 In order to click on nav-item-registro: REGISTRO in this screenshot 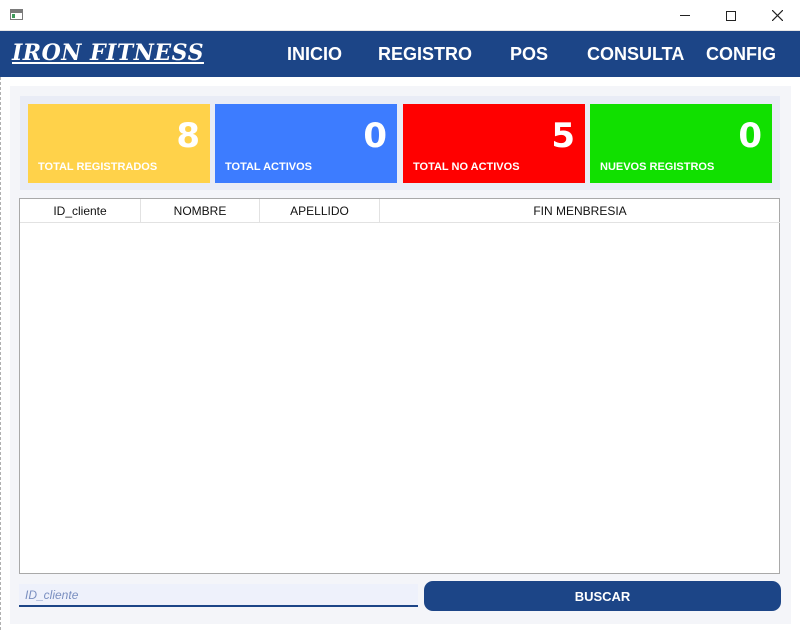, I will do `click(425, 54)`.